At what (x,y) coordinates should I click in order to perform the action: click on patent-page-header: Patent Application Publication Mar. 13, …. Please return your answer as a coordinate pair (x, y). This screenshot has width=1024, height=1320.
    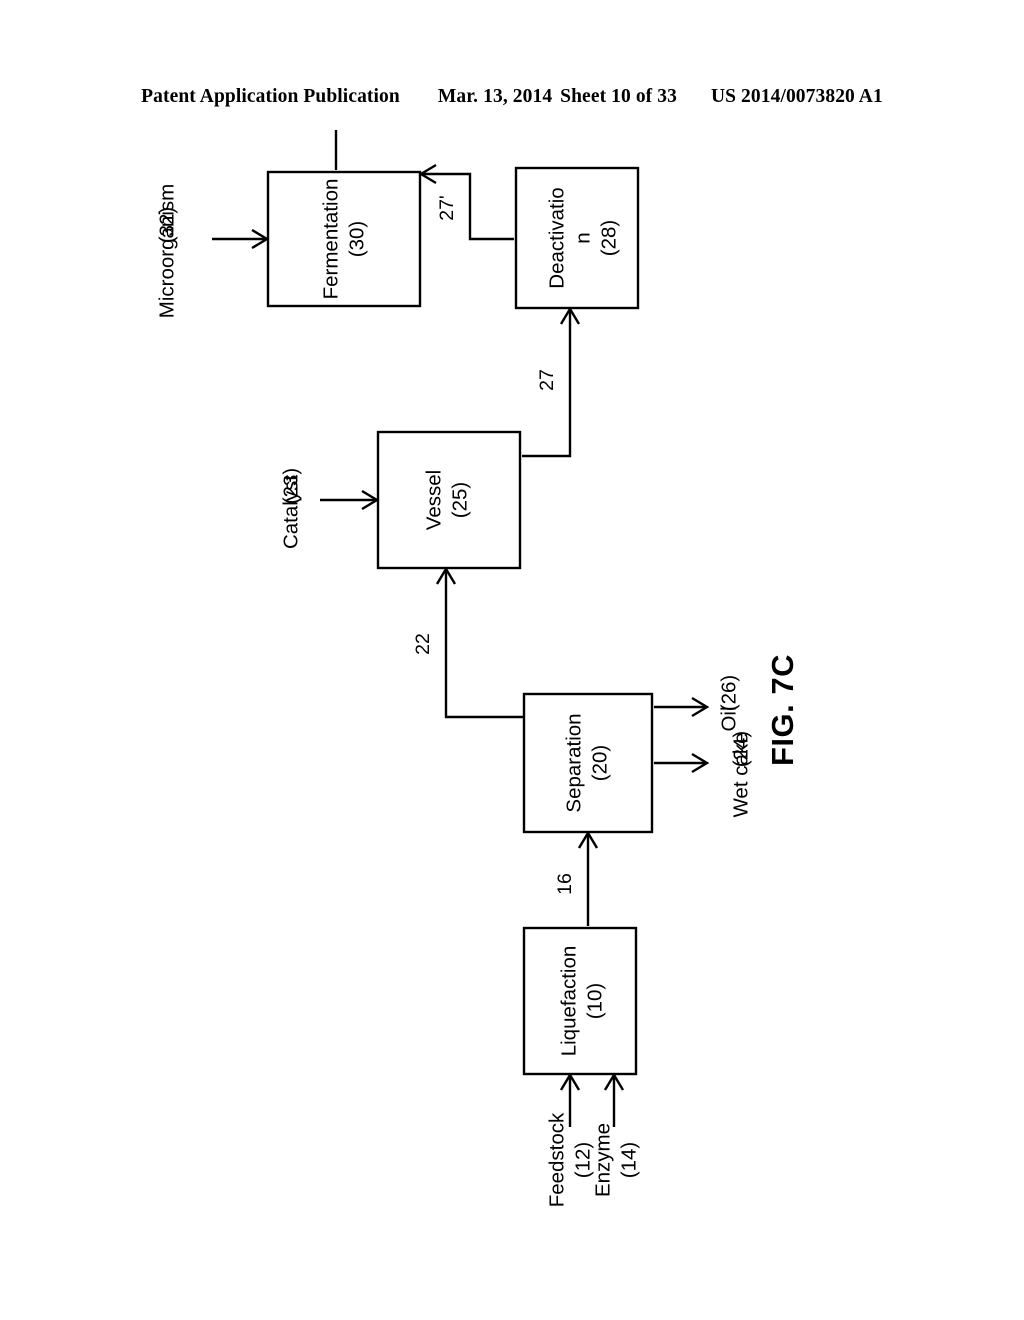
    Looking at the image, I should click on (512, 100).